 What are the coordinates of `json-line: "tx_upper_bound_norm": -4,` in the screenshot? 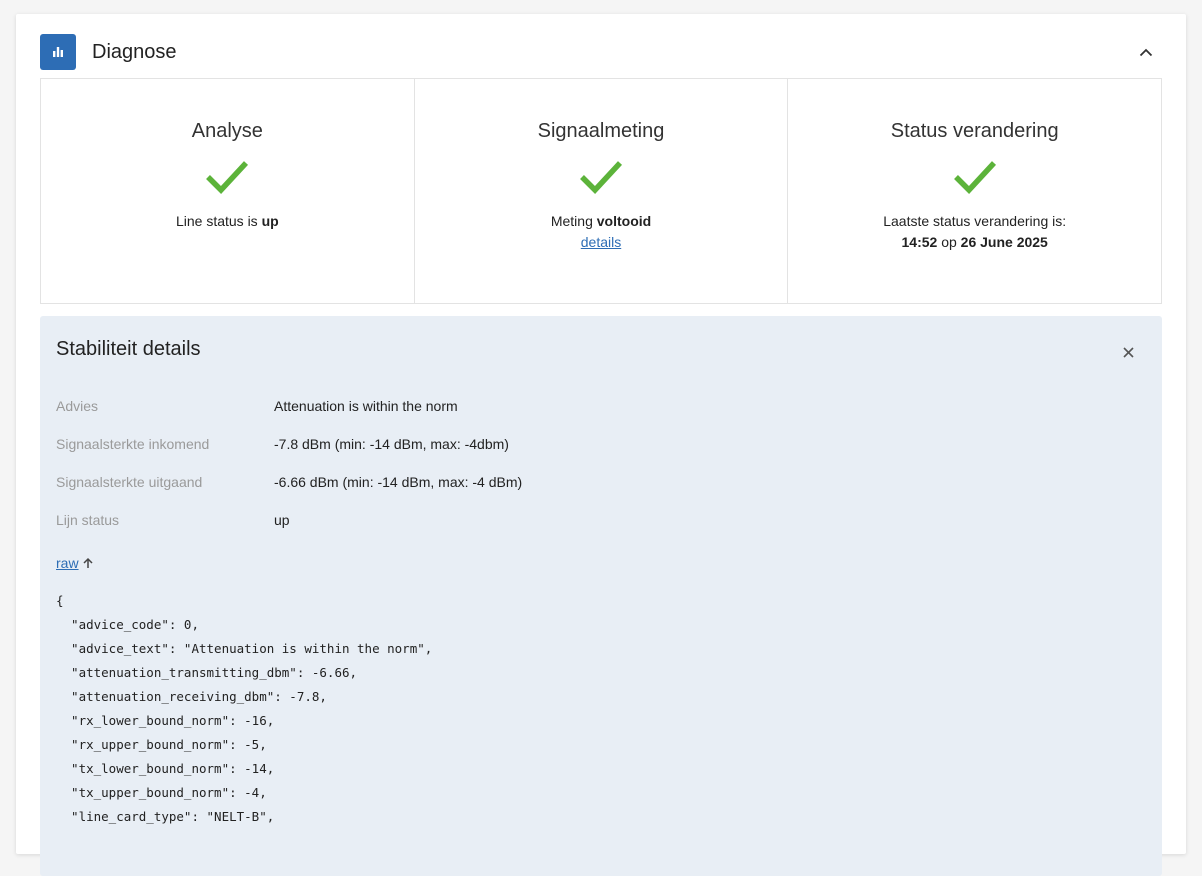 It's located at (161, 792).